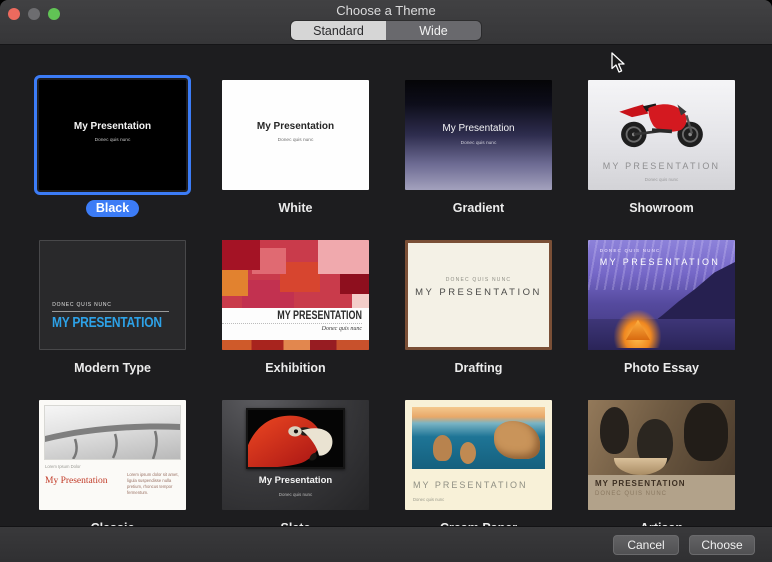 The height and width of the screenshot is (562, 772). I want to click on theme-thumbnail-drafting: DONEC QUIS NUNC MY PRESENTATION, so click(478, 295).